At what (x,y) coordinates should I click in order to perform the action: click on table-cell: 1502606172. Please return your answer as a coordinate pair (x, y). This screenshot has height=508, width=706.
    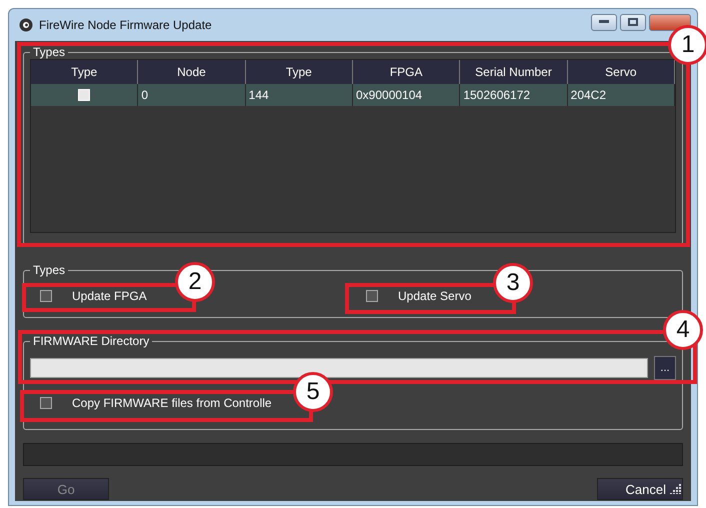
    Looking at the image, I should click on (514, 95).